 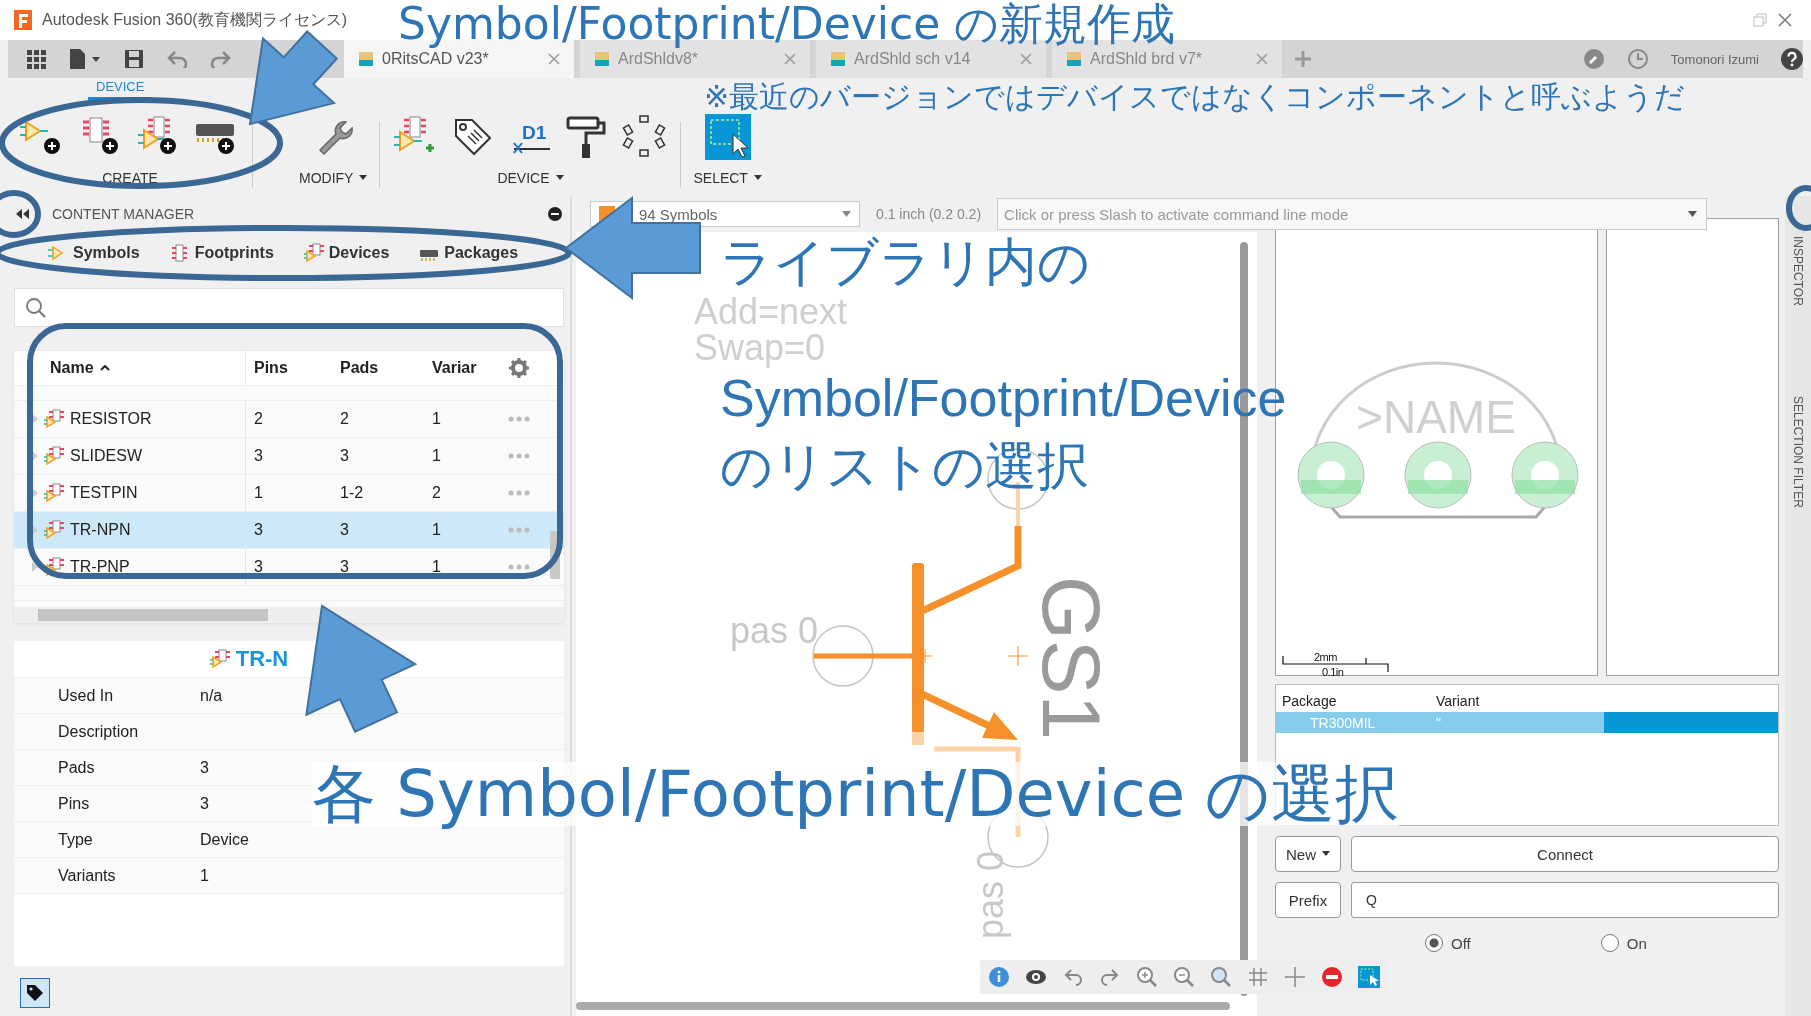 What do you see at coordinates (94, 253) in the screenshot?
I see `library-tab: Symbols` at bounding box center [94, 253].